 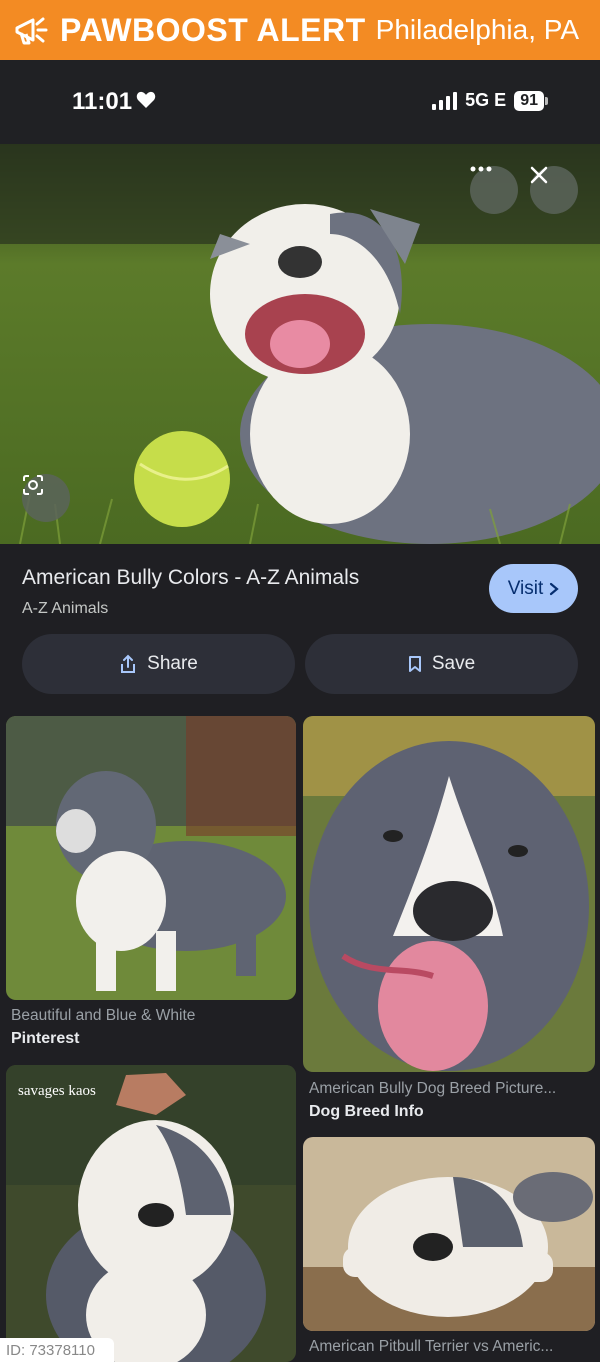 I want to click on related-source-1: Pinterest, so click(x=45, y=1038).